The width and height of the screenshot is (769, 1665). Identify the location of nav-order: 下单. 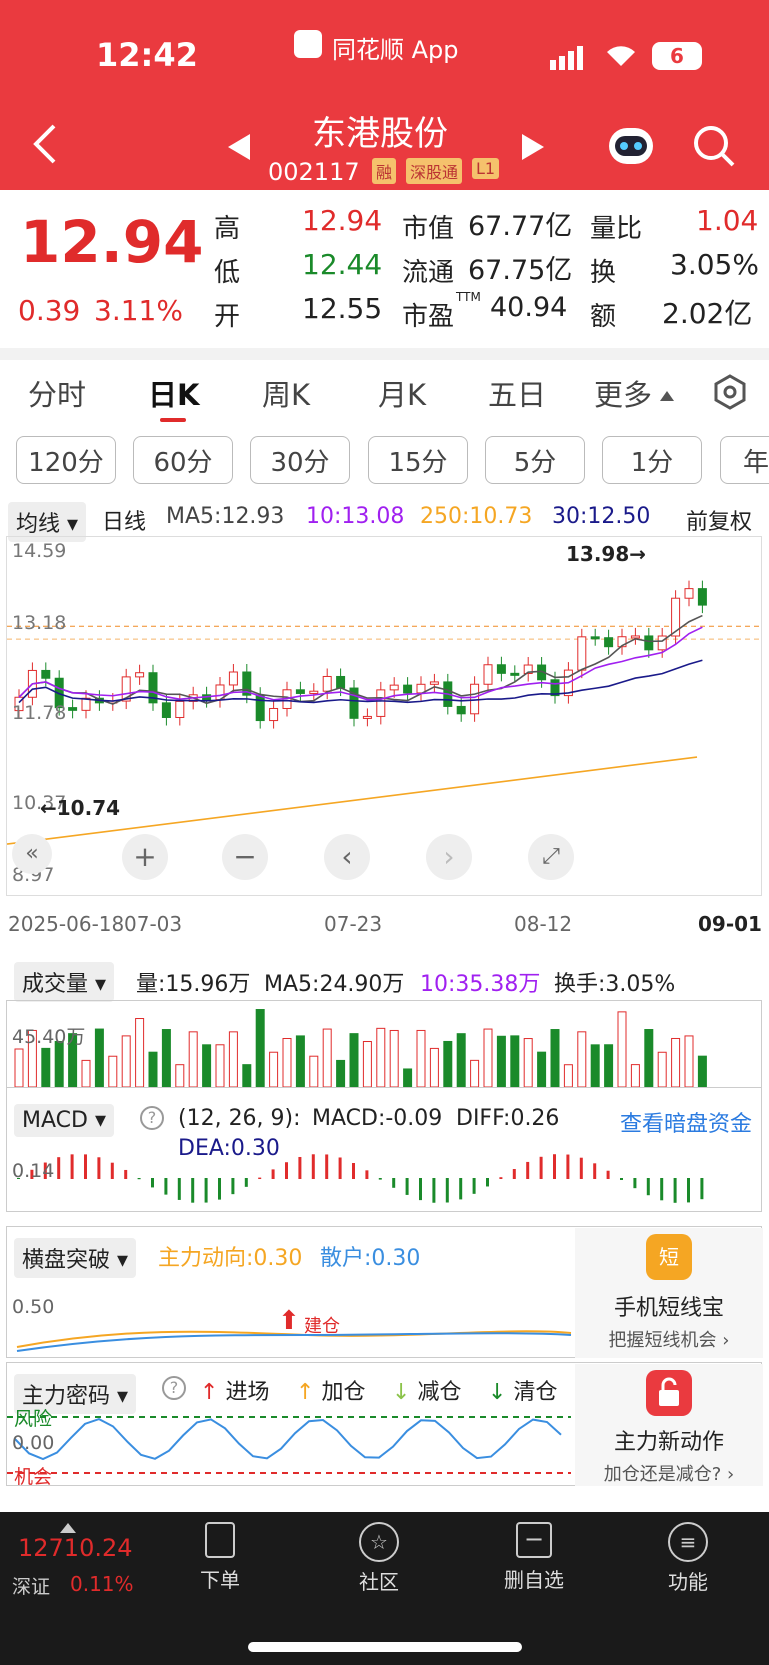
(220, 1557).